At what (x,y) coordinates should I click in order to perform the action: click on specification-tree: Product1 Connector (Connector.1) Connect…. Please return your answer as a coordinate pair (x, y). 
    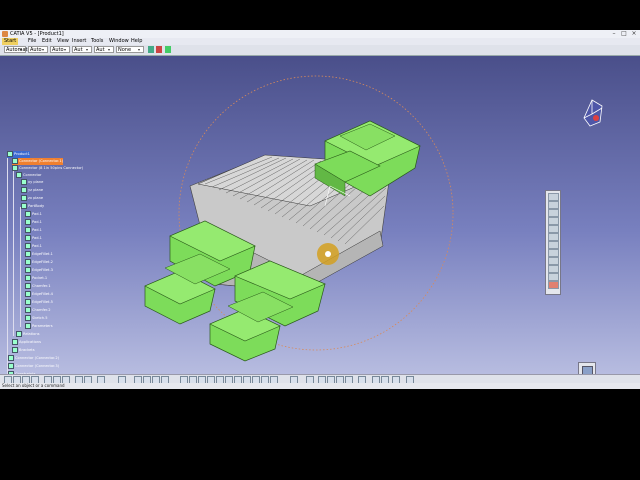
    Looking at the image, I should click on (44, 270).